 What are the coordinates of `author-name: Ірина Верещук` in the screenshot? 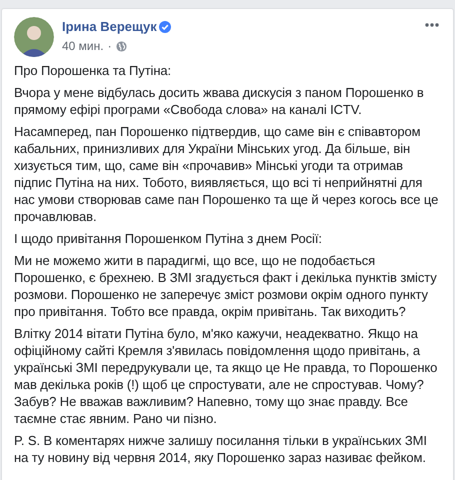 It's located at (109, 27).